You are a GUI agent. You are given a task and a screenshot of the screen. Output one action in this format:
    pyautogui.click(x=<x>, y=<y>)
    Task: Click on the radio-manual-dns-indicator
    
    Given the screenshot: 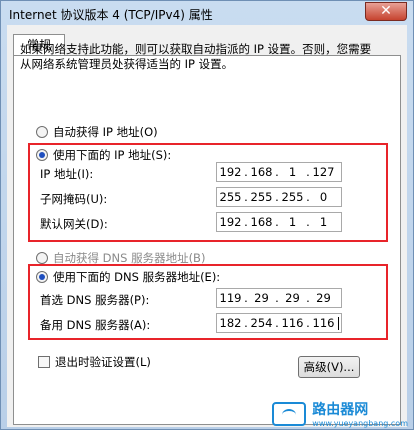 What is the action you would take?
    pyautogui.click(x=42, y=277)
    